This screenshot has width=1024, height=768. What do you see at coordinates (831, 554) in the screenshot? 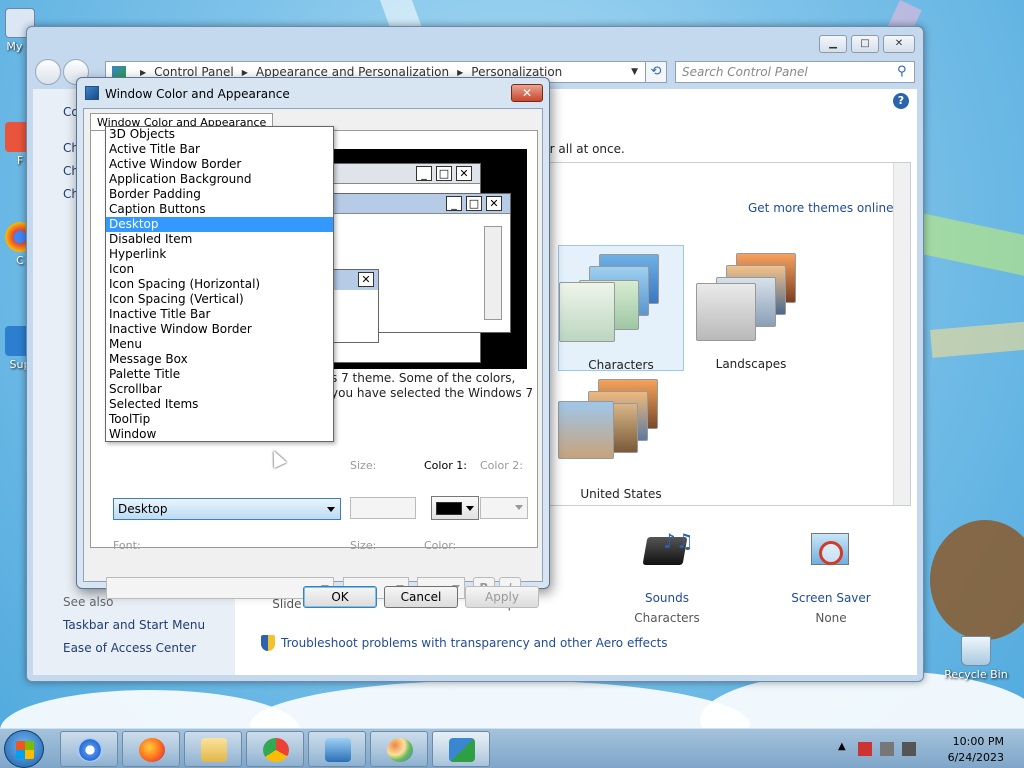
I see `screen-saver-icon` at bounding box center [831, 554].